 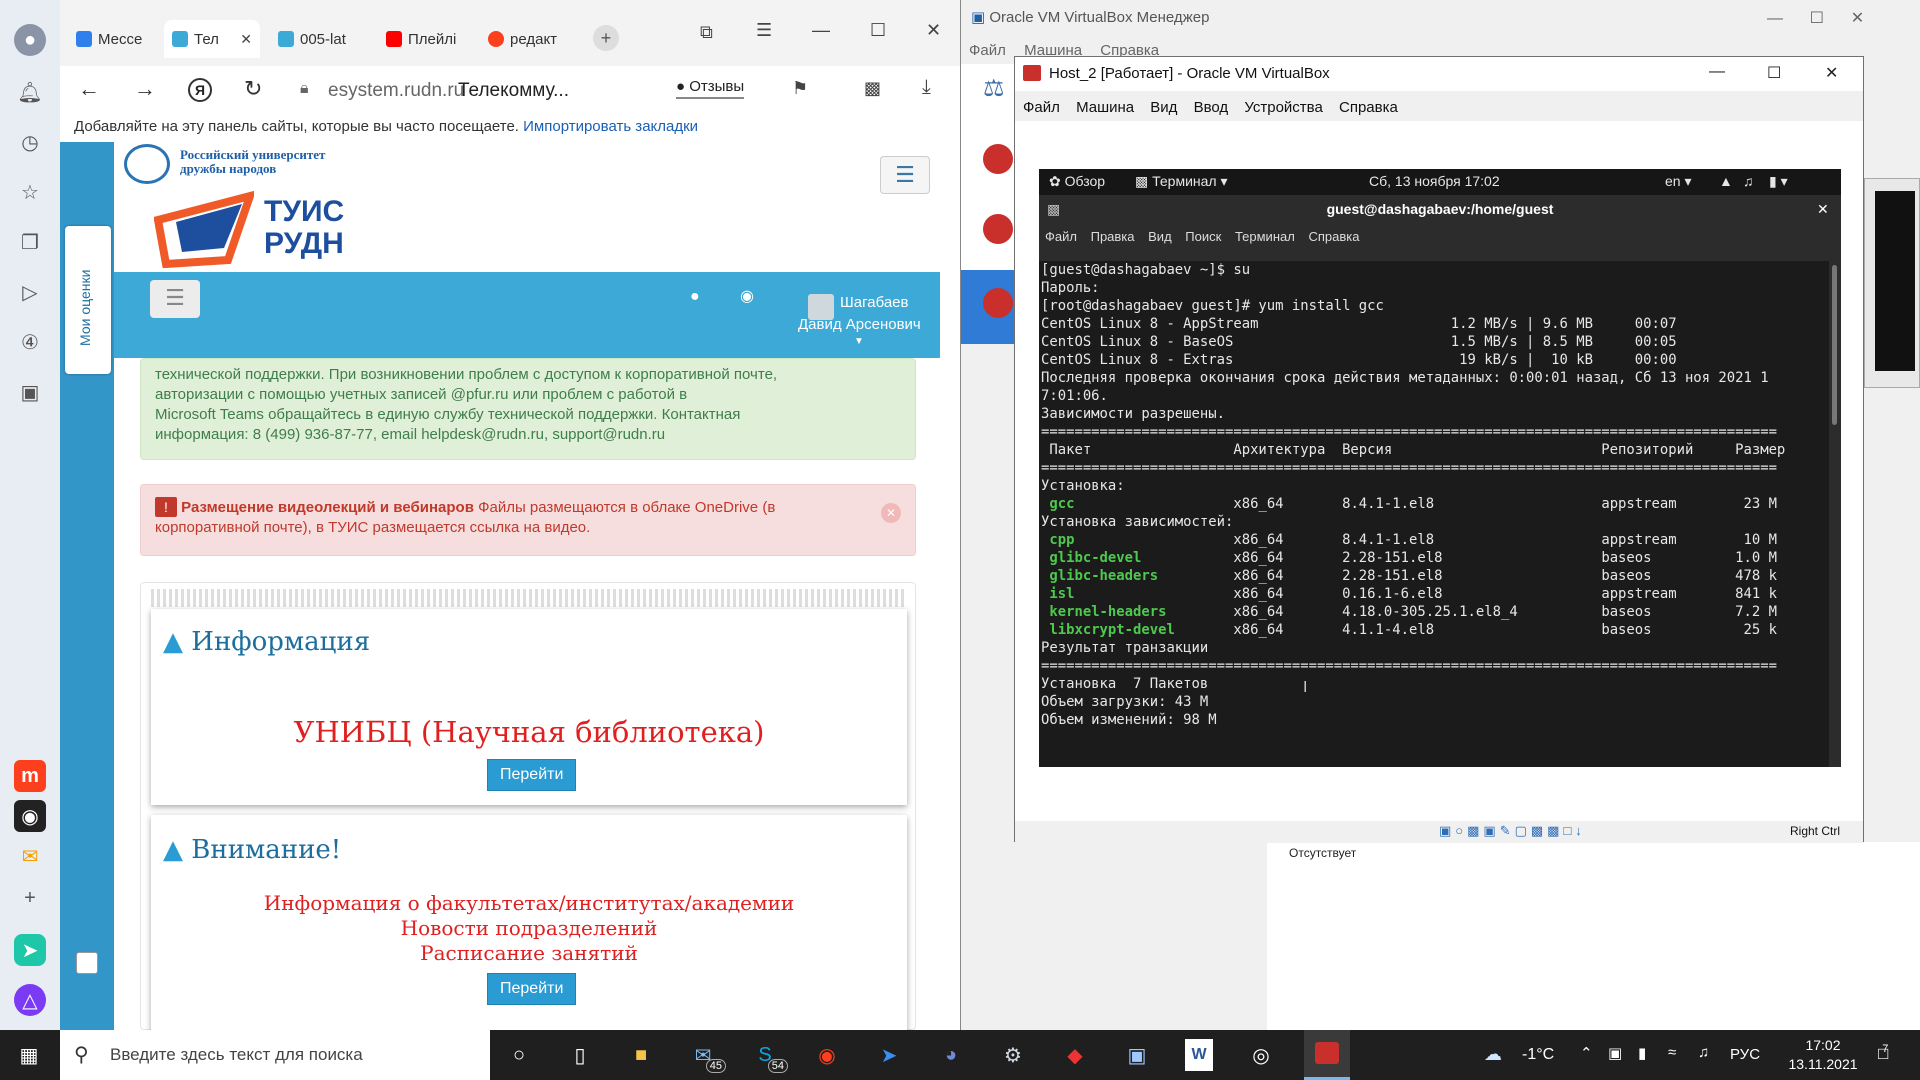 I want to click on battery-icon: ▮ ▾, so click(x=1778, y=181).